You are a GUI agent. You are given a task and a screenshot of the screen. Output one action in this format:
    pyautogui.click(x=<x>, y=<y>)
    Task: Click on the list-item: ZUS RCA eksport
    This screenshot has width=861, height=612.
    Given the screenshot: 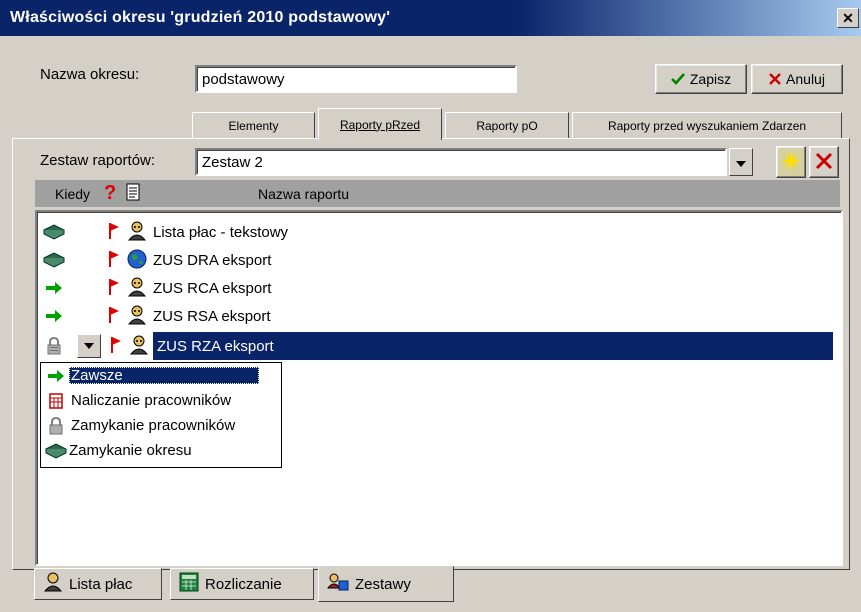 What is the action you would take?
    pyautogui.click(x=438, y=288)
    